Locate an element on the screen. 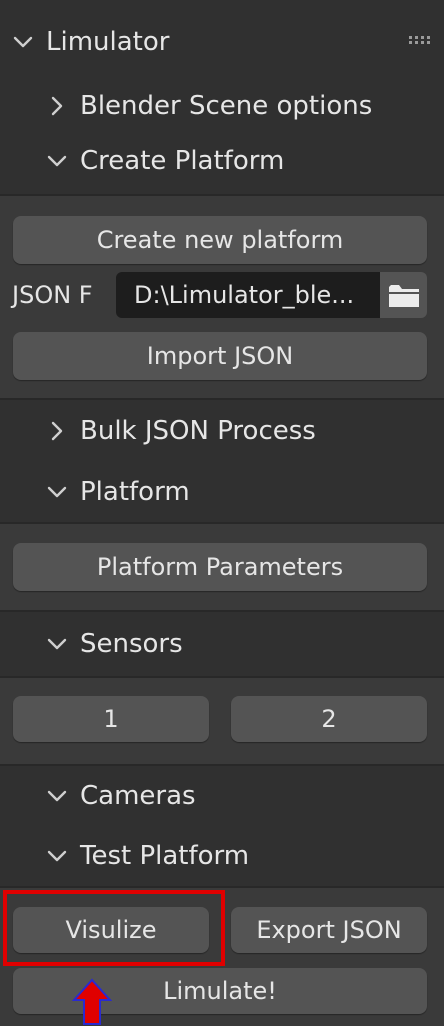  folder-icon is located at coordinates (403, 296).